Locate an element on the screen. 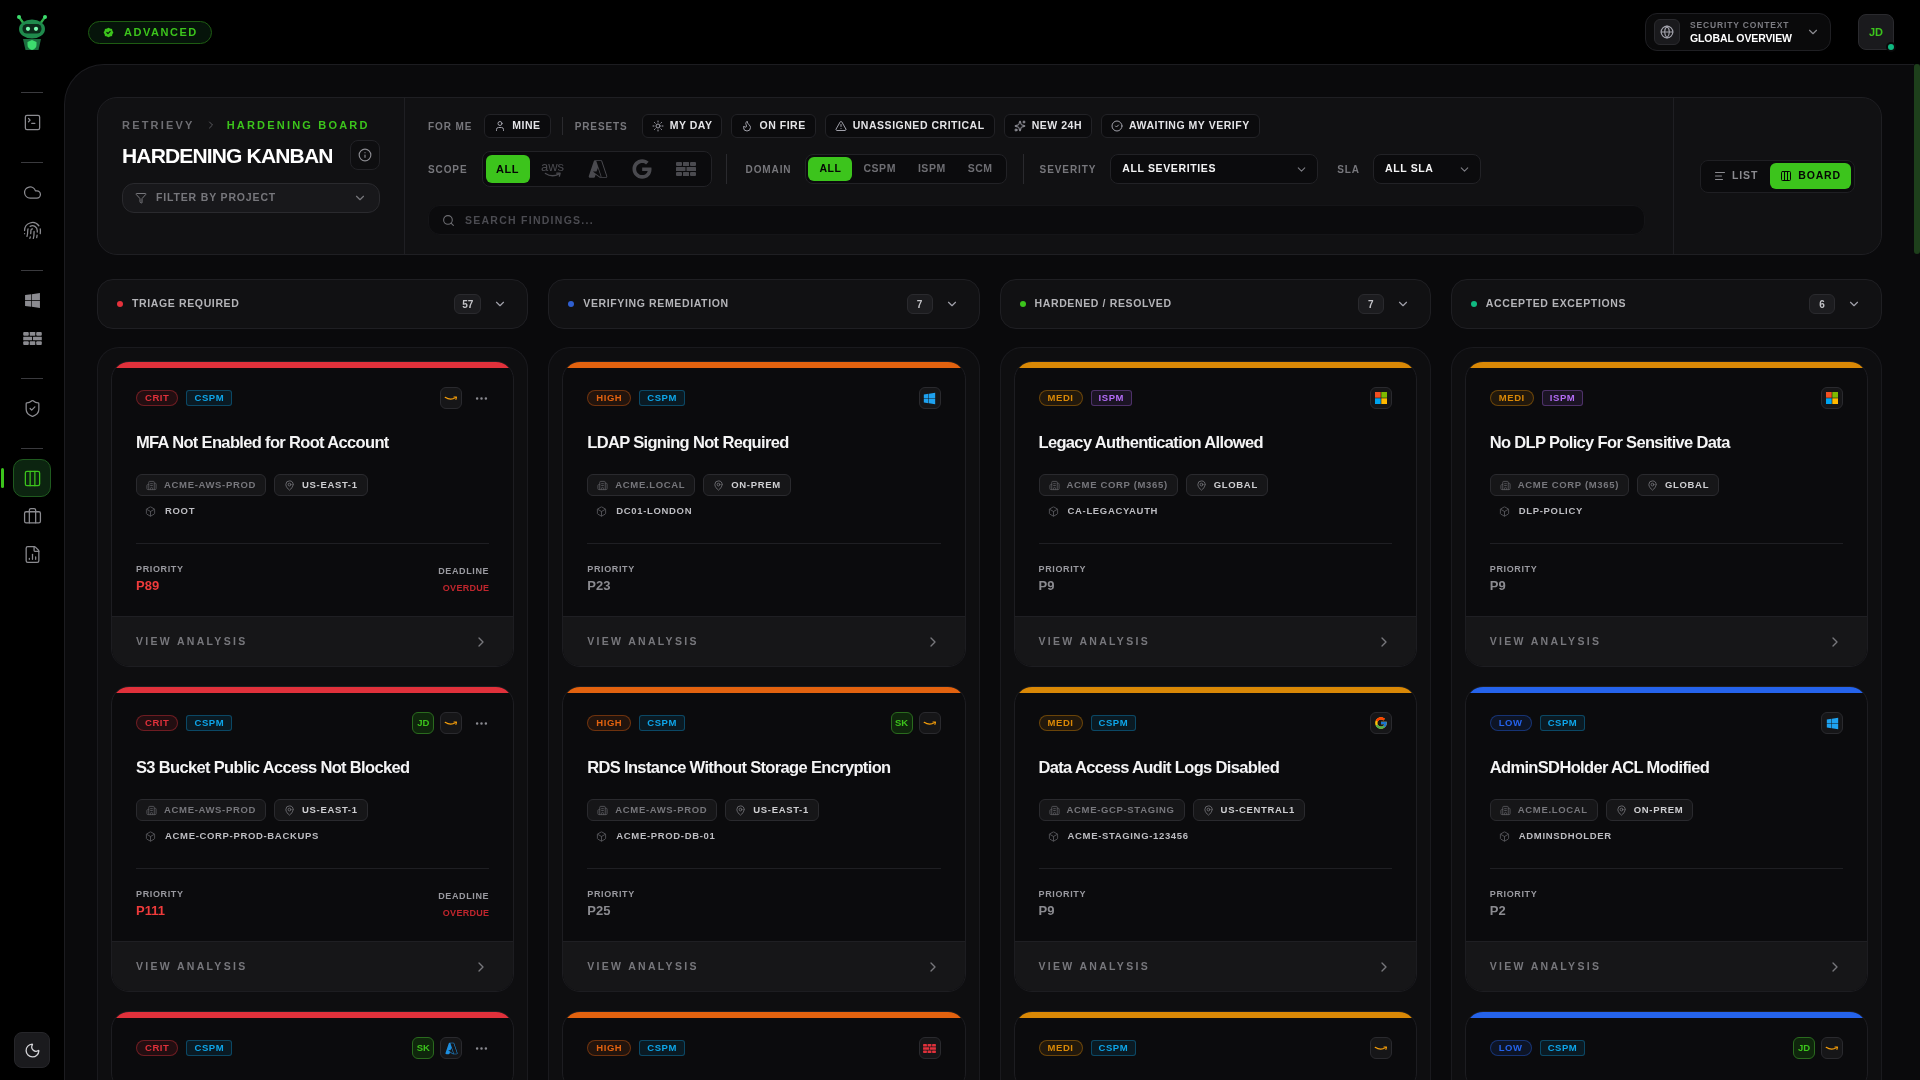 This screenshot has height=1080, width=1920. warning-triangle-icon is located at coordinates (840, 126).